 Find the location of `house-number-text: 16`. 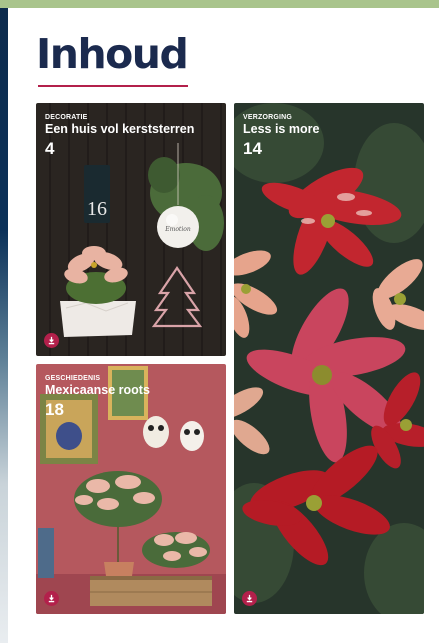

house-number-text: 16 is located at coordinates (97, 209).